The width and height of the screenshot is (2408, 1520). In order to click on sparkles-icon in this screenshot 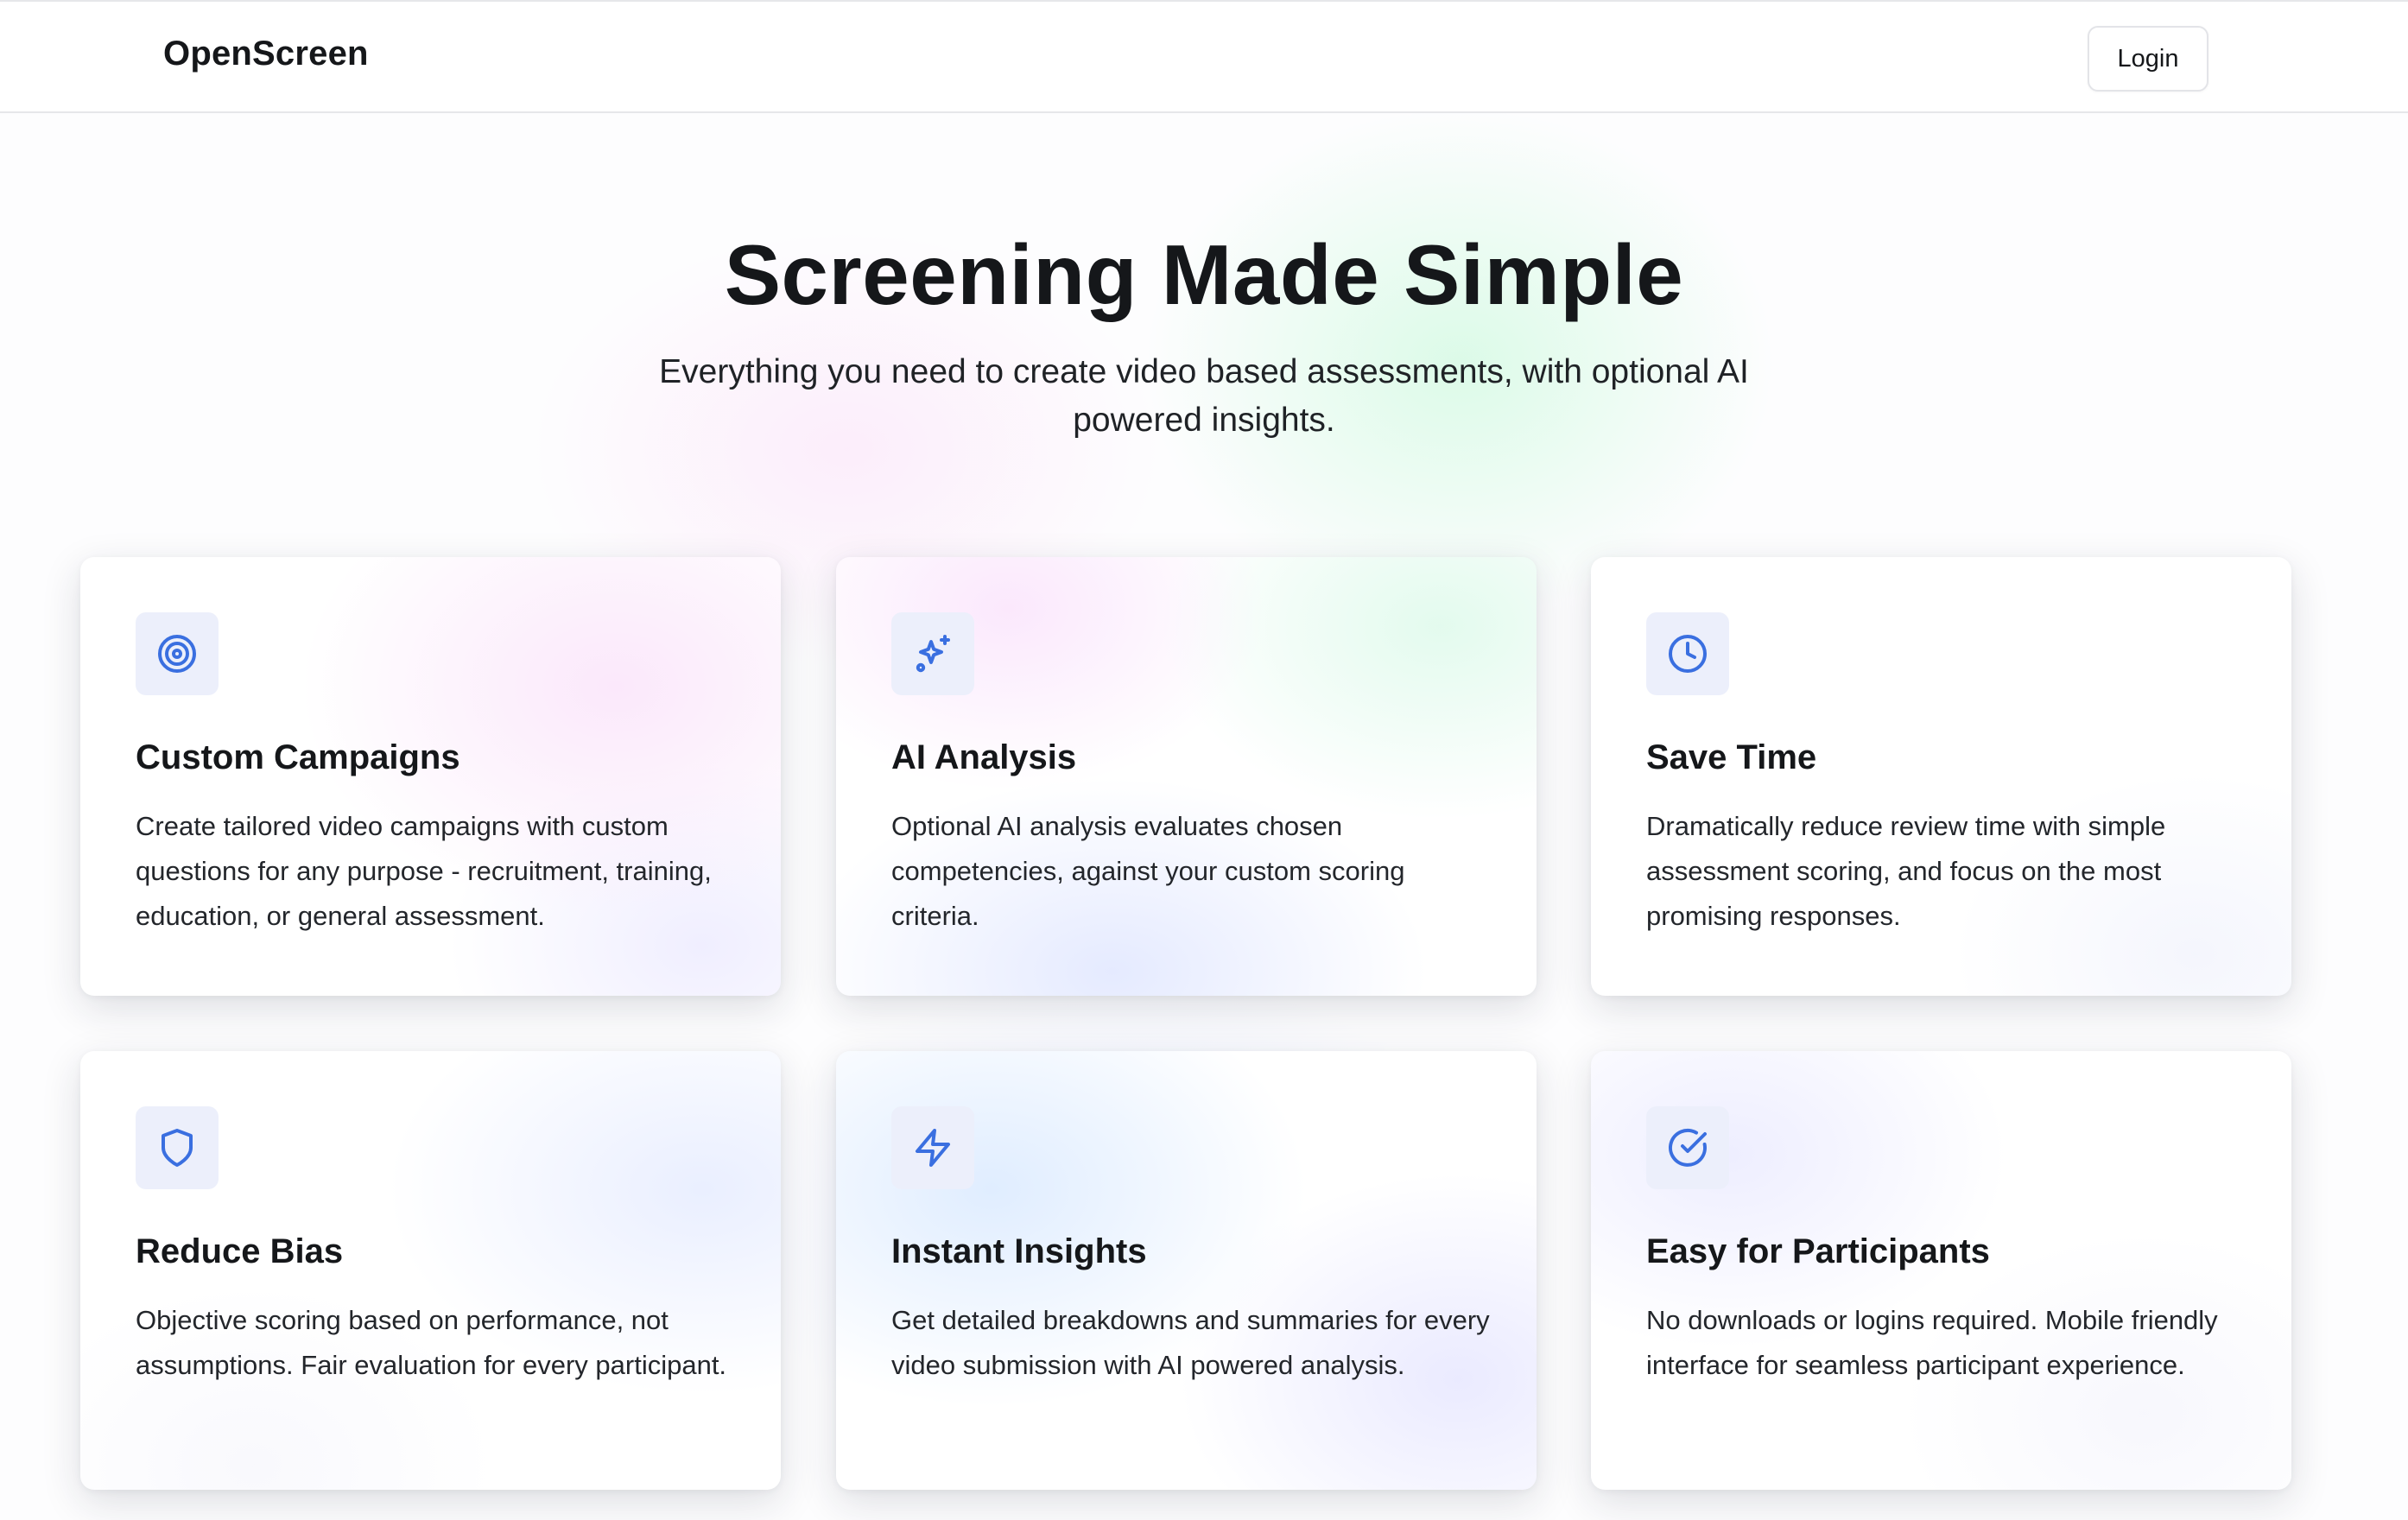, I will do `click(933, 654)`.